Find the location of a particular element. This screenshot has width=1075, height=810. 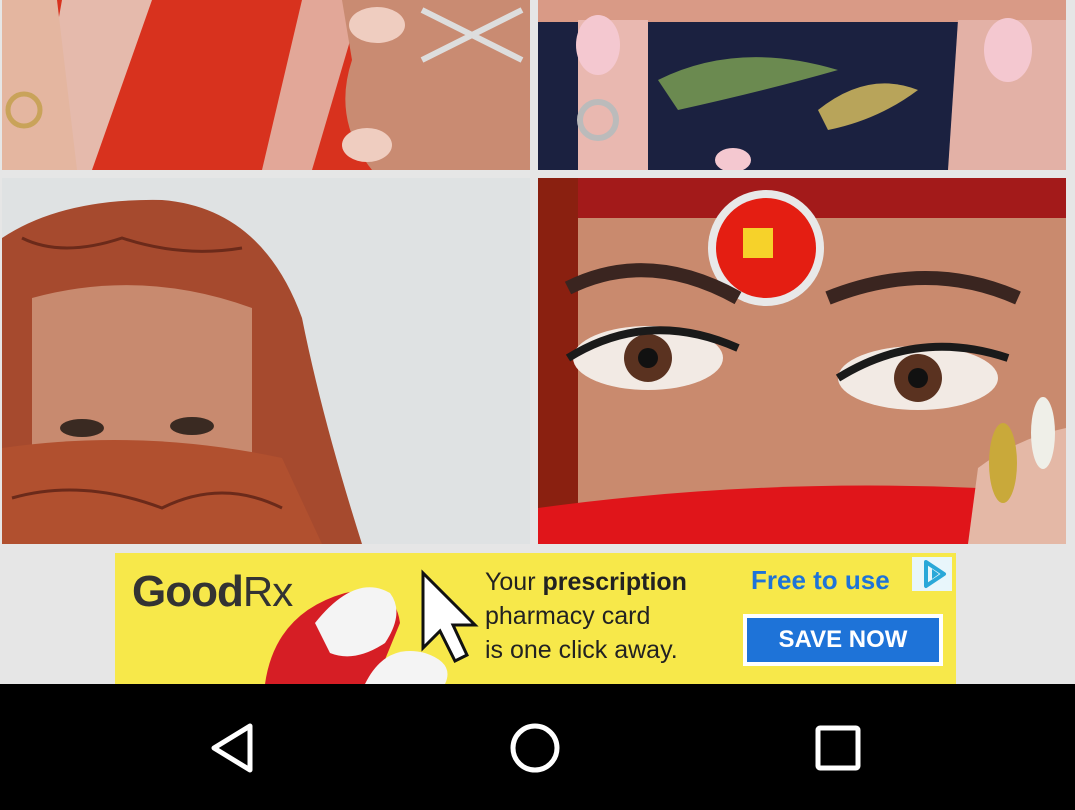

ad-line3: is one click away. is located at coordinates (581, 650).